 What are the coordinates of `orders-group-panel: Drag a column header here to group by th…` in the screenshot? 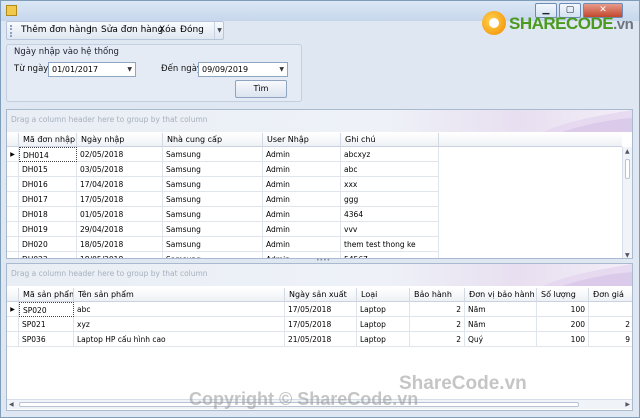 It's located at (319, 121).